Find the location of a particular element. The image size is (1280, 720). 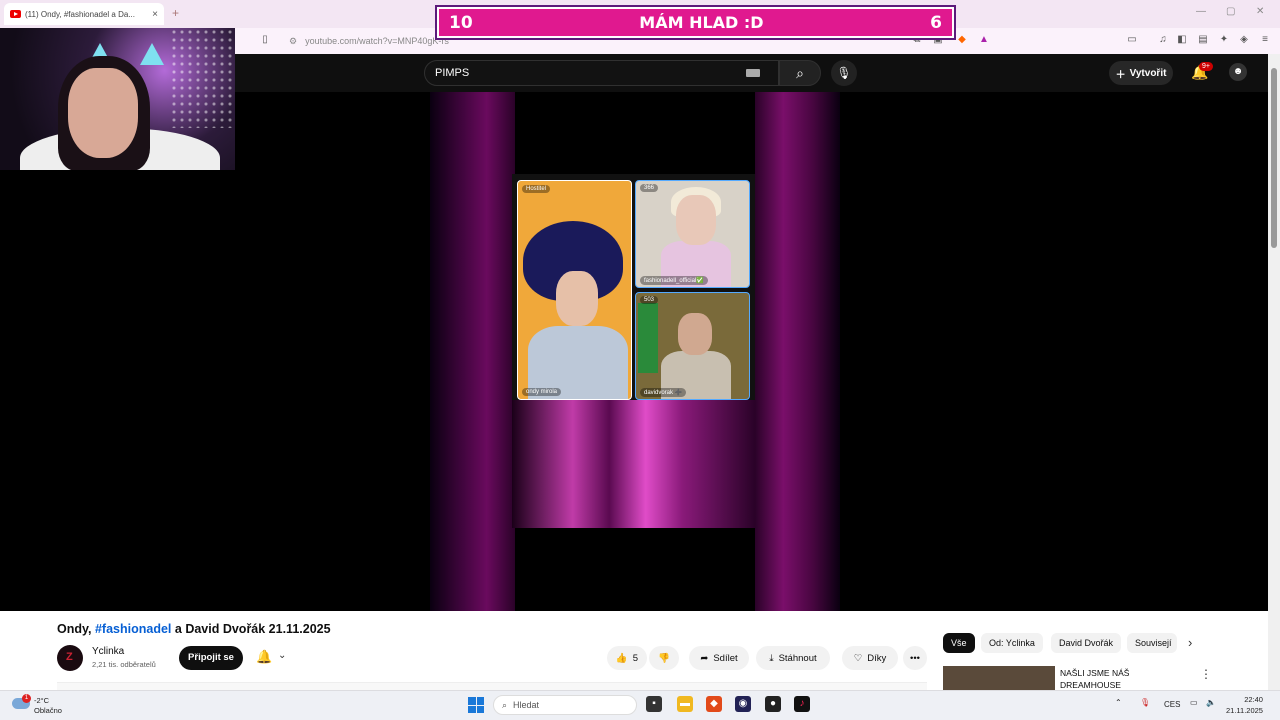

wallet-icon: ▤ is located at coordinates (1203, 40).